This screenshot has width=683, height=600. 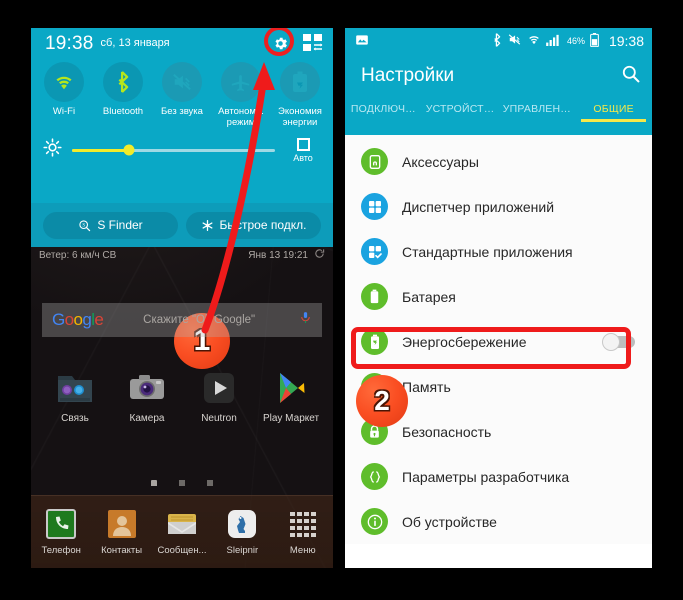 I want to click on home-app-label: Камера, so click(x=147, y=418).